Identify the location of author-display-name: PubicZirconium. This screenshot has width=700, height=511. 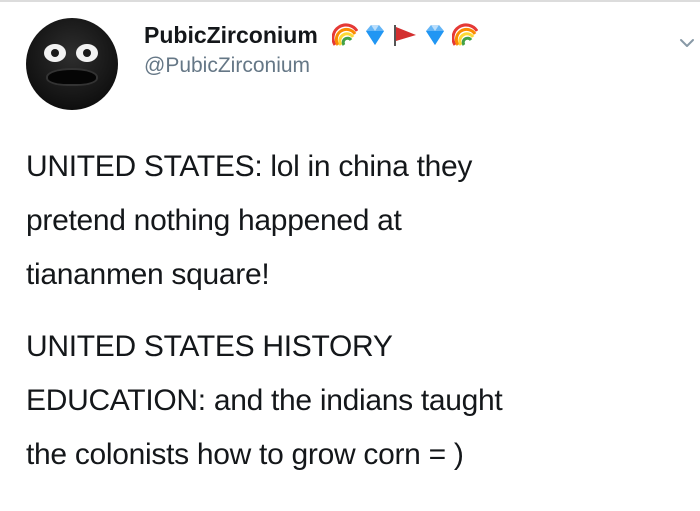
(231, 35).